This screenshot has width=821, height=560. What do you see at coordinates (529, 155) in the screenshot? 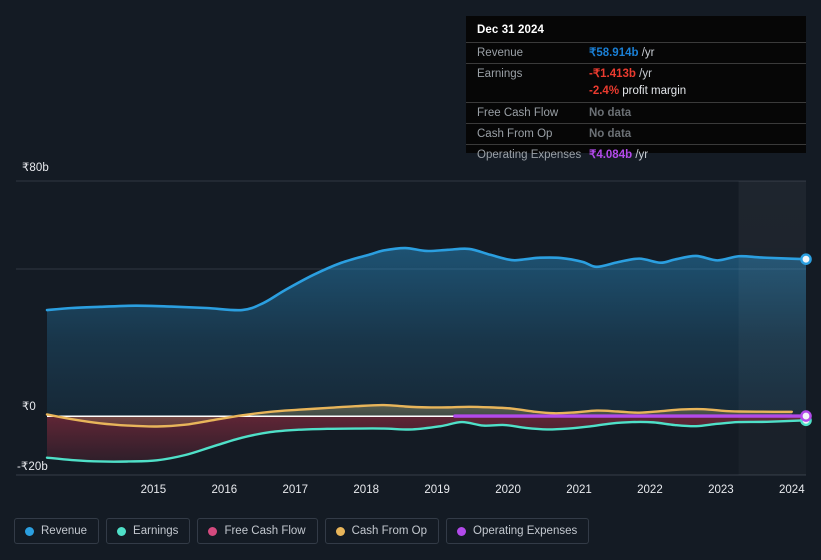
I see `tooltip-row-label: Operating Expenses` at bounding box center [529, 155].